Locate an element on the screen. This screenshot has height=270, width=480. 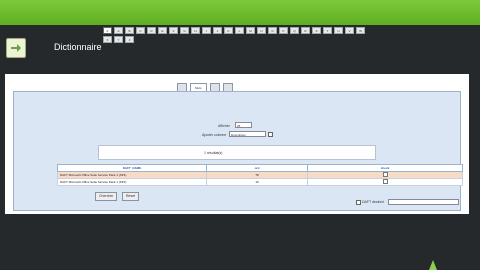
letter-button-Z: Z is located at coordinates (129, 39).